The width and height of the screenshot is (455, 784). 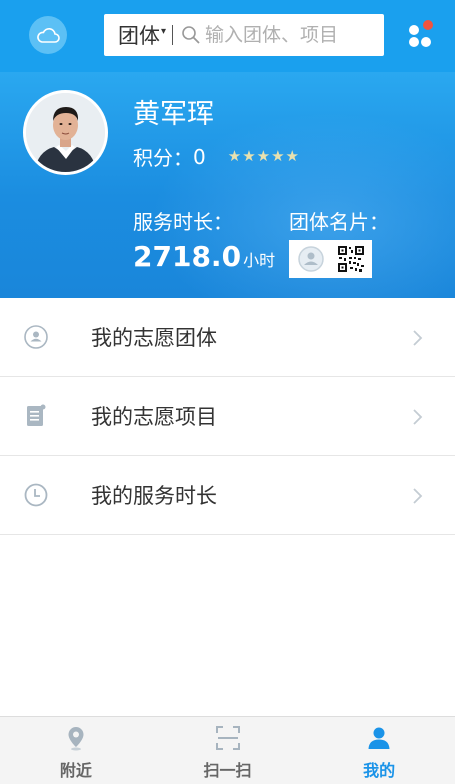 I want to click on points-value: 0, so click(x=199, y=156).